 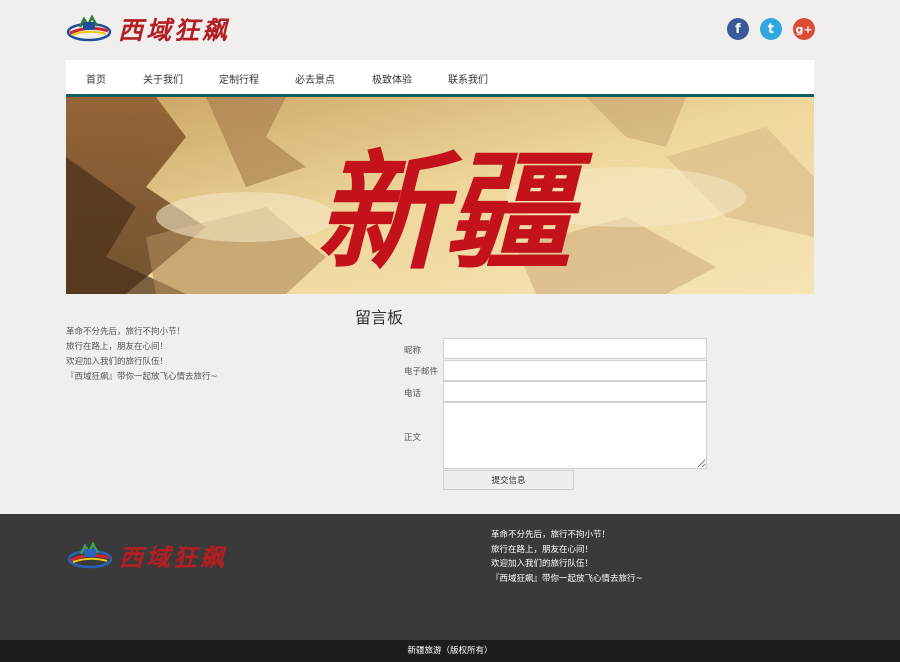 What do you see at coordinates (392, 78) in the screenshot?
I see `nav-item-experience: 极致体验` at bounding box center [392, 78].